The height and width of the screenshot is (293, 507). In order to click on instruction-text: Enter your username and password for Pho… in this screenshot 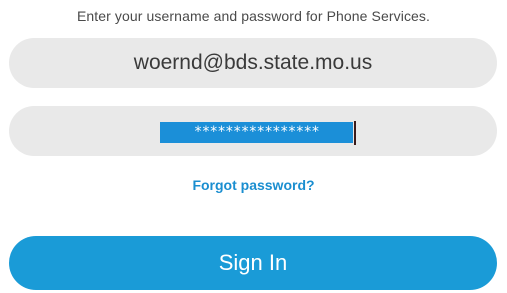, I will do `click(253, 16)`.